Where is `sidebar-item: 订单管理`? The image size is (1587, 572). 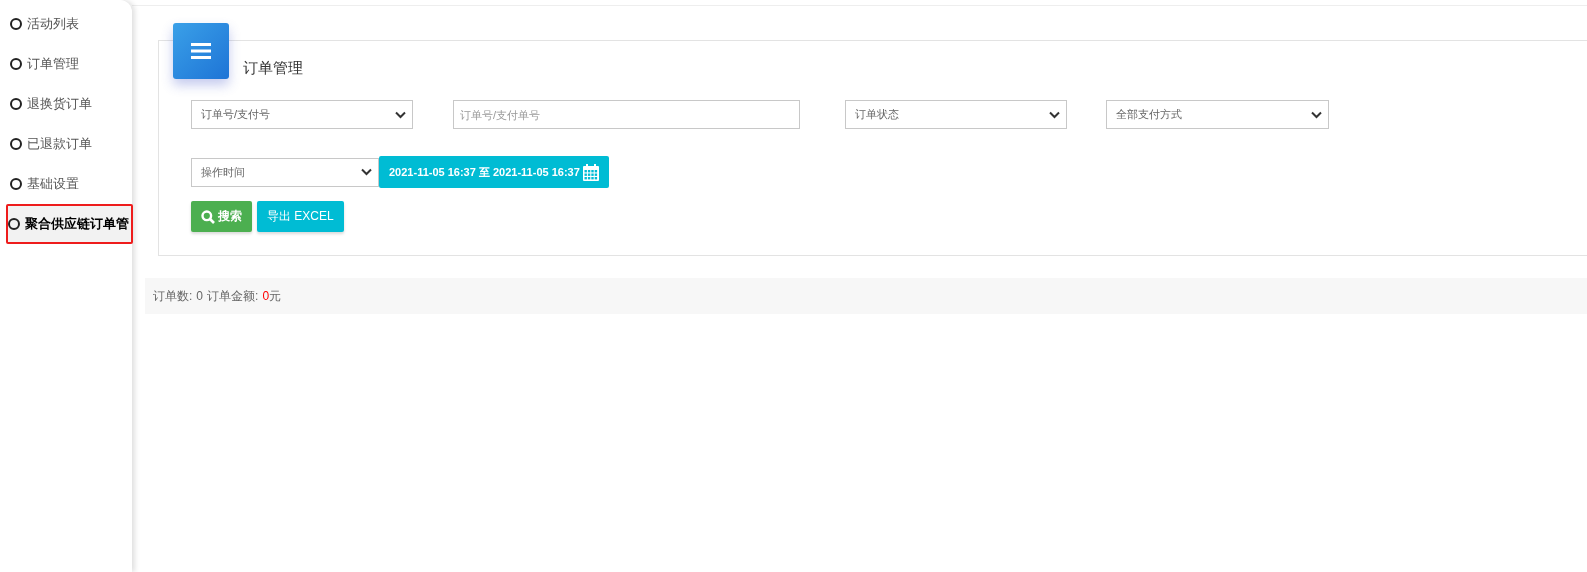
sidebar-item: 订单管理 is located at coordinates (66, 64).